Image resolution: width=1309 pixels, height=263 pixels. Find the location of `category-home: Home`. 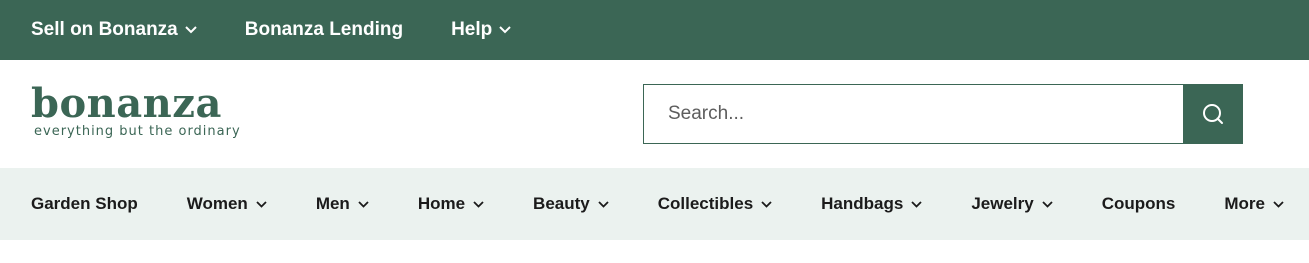

category-home: Home is located at coordinates (451, 204).